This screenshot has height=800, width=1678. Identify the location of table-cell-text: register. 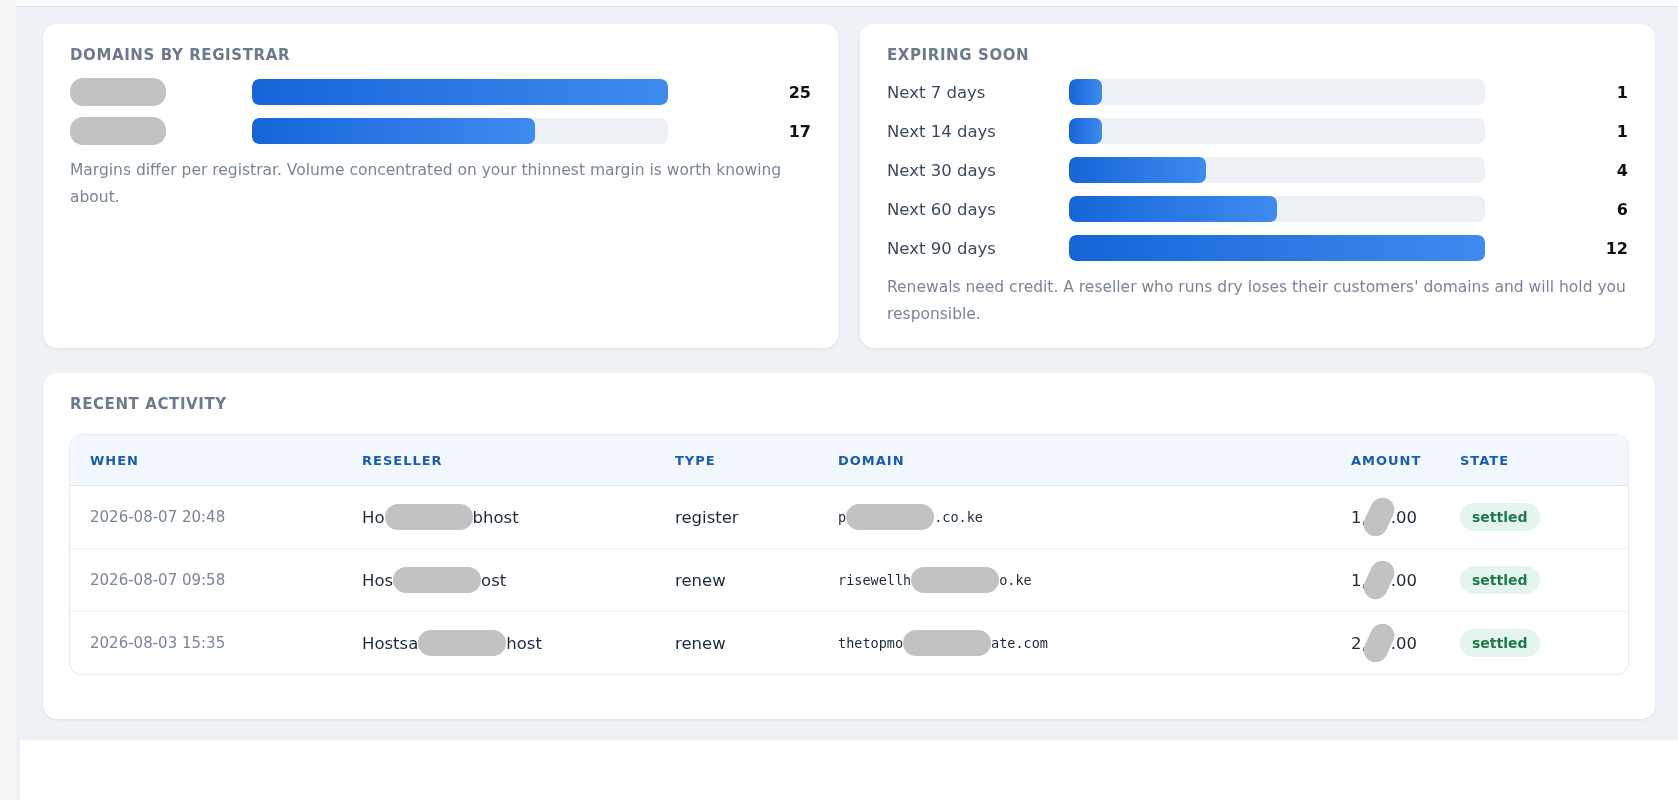
(707, 517).